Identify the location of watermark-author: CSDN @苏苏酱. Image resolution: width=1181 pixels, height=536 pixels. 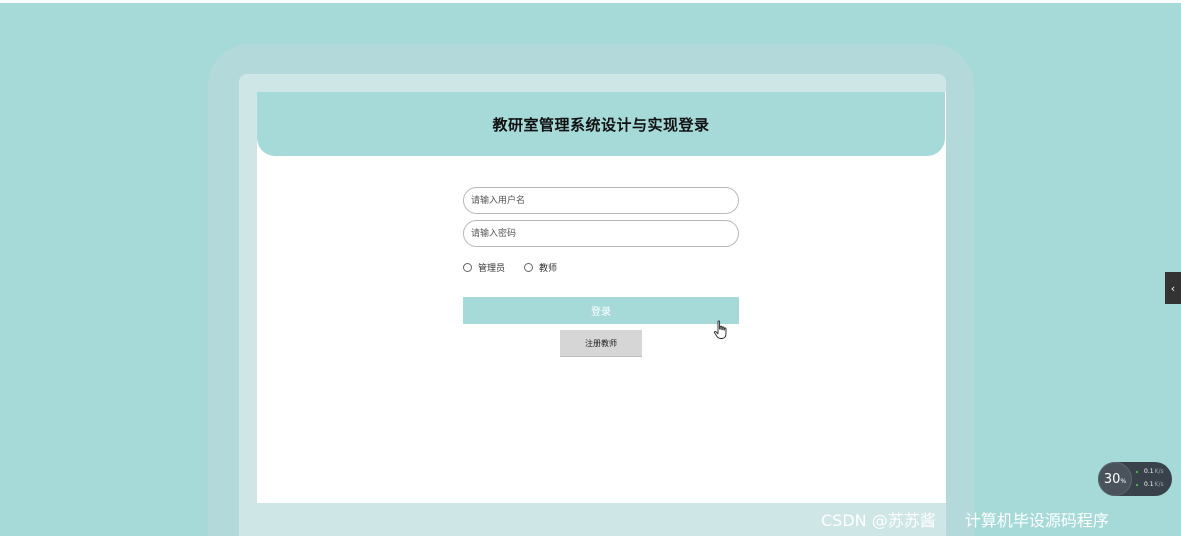
(878, 520).